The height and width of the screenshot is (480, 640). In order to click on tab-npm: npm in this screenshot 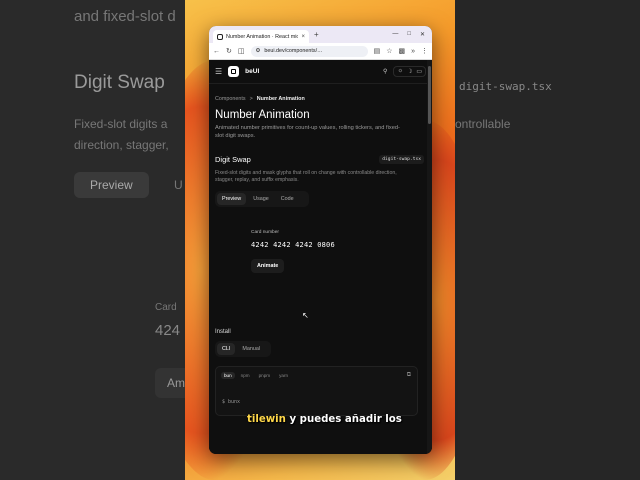, I will do `click(245, 375)`.